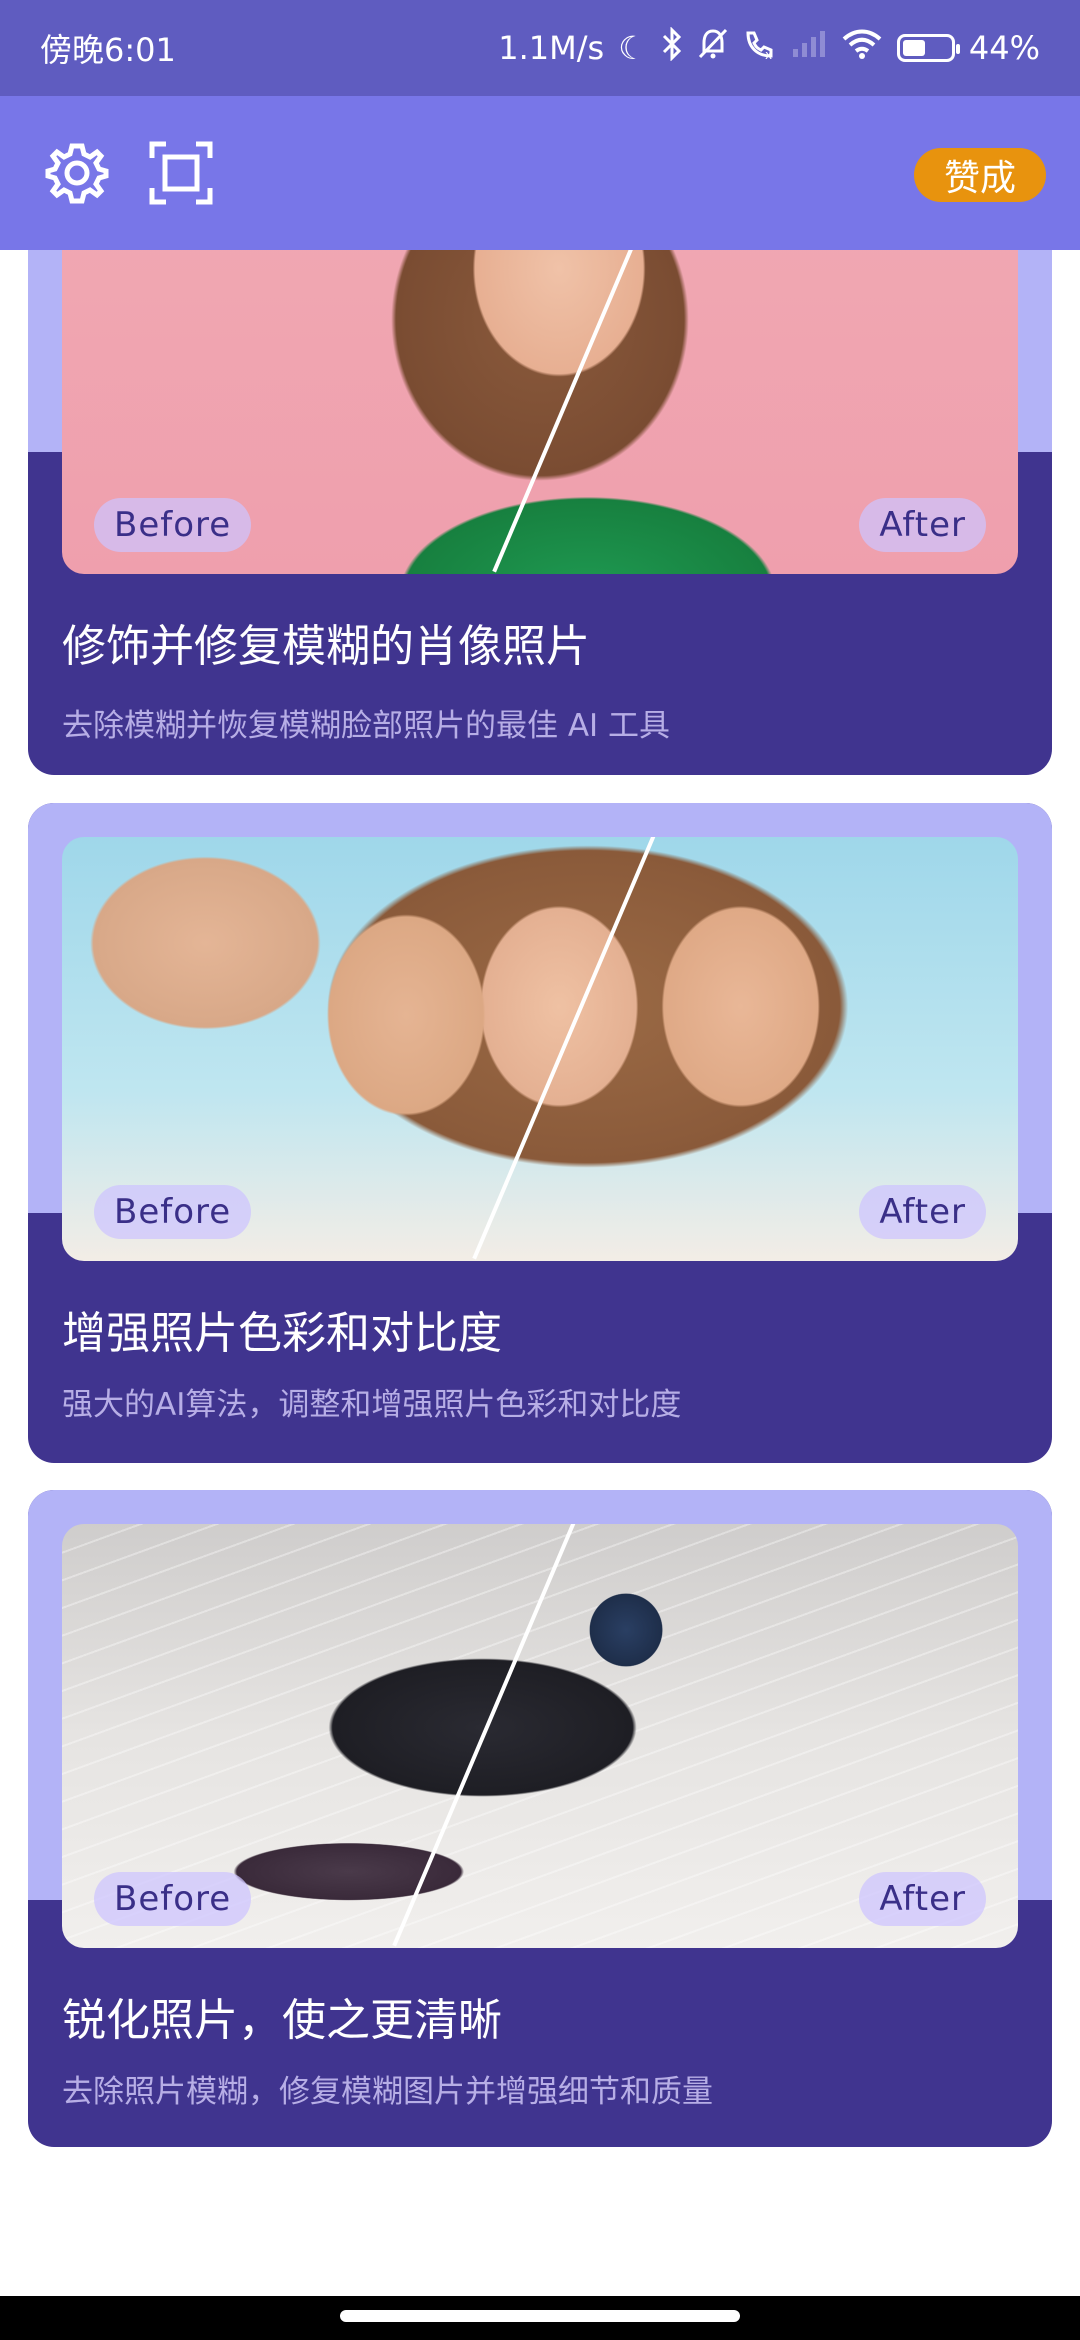 The image size is (1080, 2340). What do you see at coordinates (181, 173) in the screenshot?
I see `scan-frame-icon` at bounding box center [181, 173].